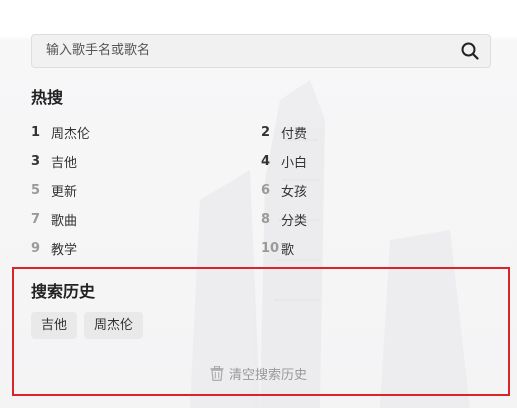 The width and height of the screenshot is (517, 408). I want to click on hot-search-item: 7 歌曲, so click(54, 219).